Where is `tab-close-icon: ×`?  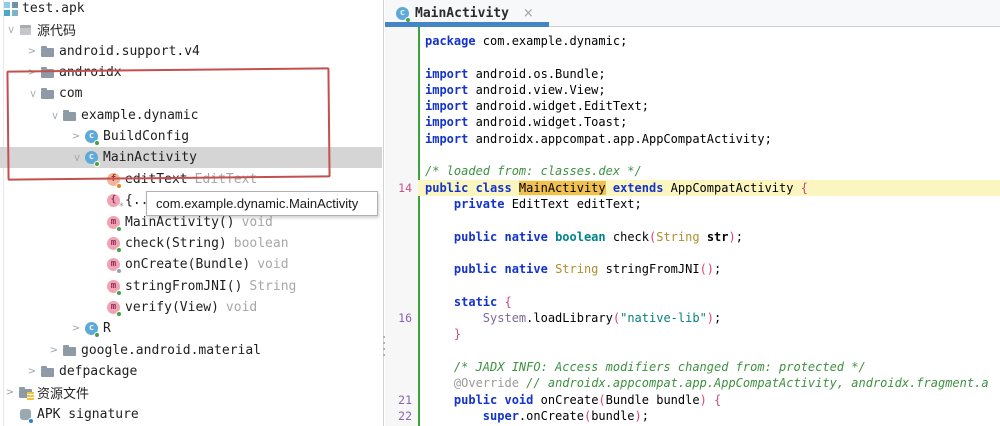
tab-close-icon: × is located at coordinates (528, 13).